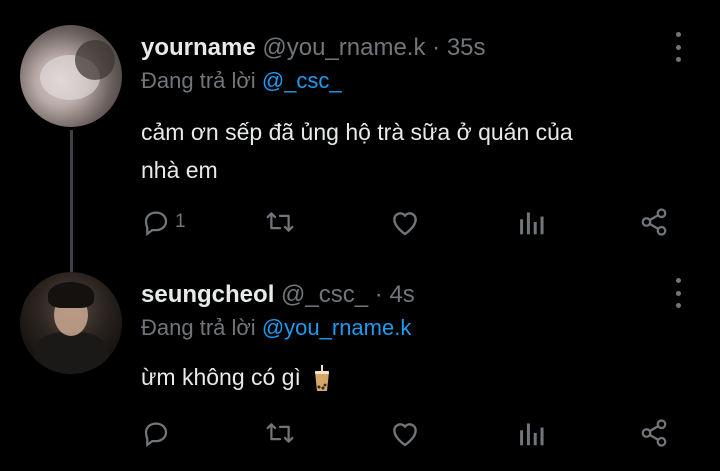  I want to click on tweet-text-line: ừm không có gì, so click(221, 377).